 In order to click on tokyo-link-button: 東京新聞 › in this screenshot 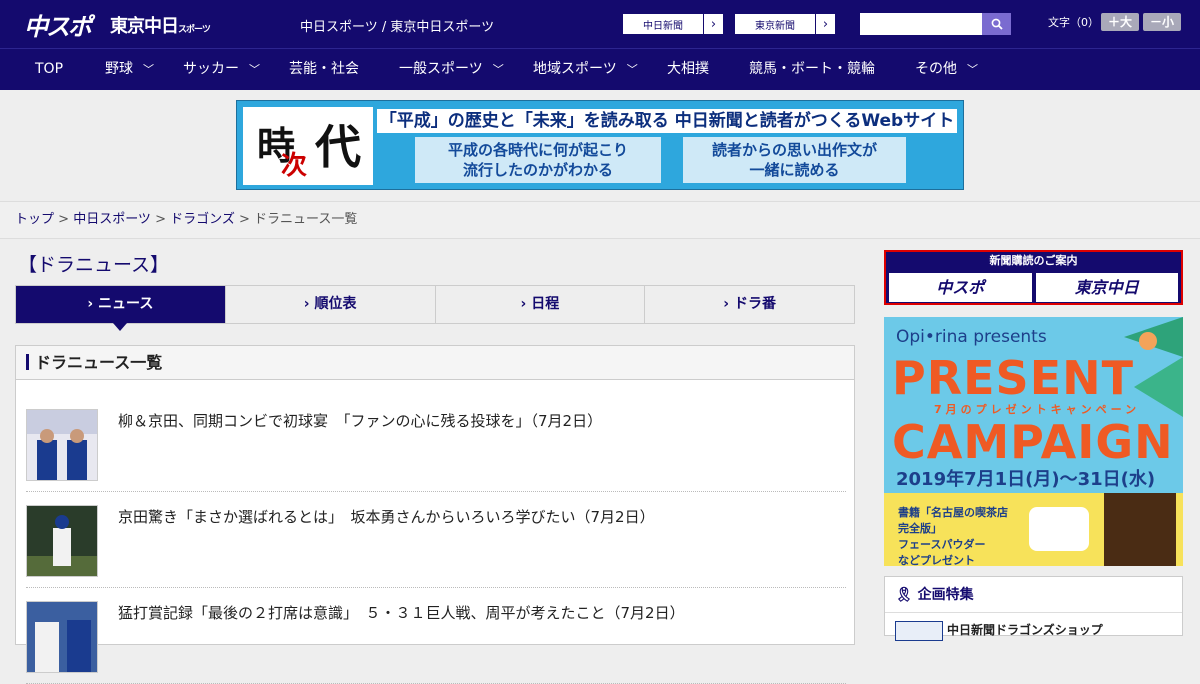, I will do `click(785, 24)`.